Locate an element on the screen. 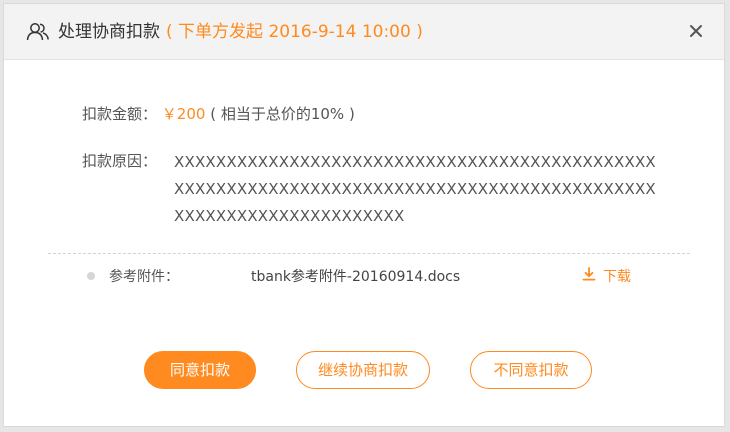  dialog-subtitle: ( 下单方发起 2016-9-14 10:00 ) is located at coordinates (294, 32).